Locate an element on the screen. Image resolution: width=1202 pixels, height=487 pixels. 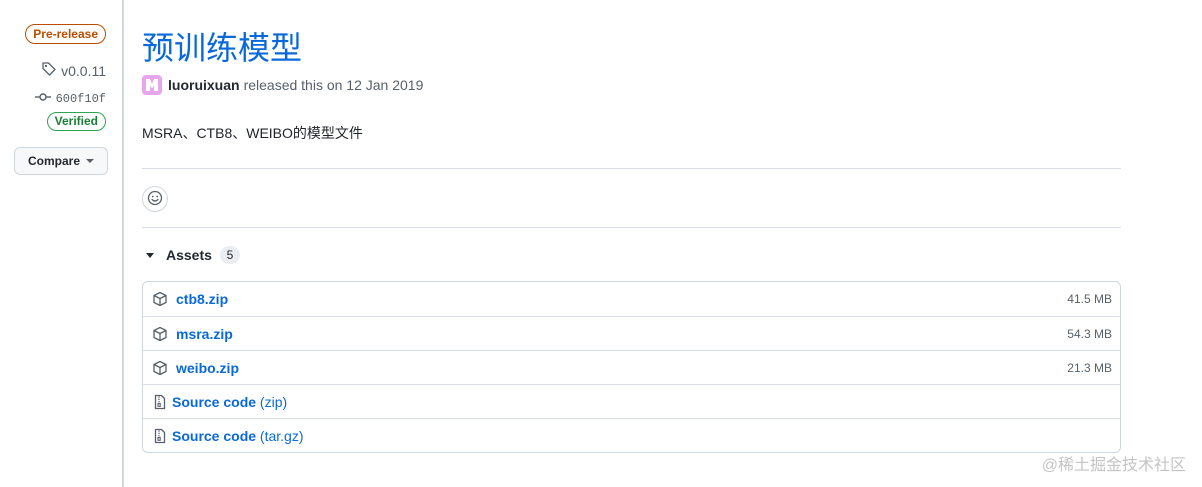
tag-label: v0.0.11 is located at coordinates (83, 70).